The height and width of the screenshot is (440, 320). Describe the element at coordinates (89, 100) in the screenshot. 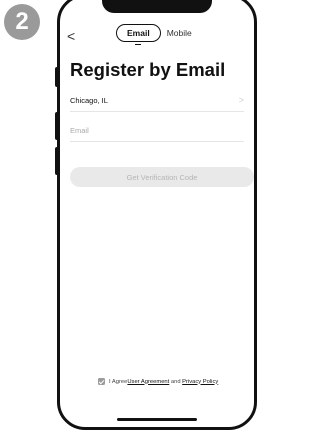

I see `region-value: Chicago, IL` at that location.